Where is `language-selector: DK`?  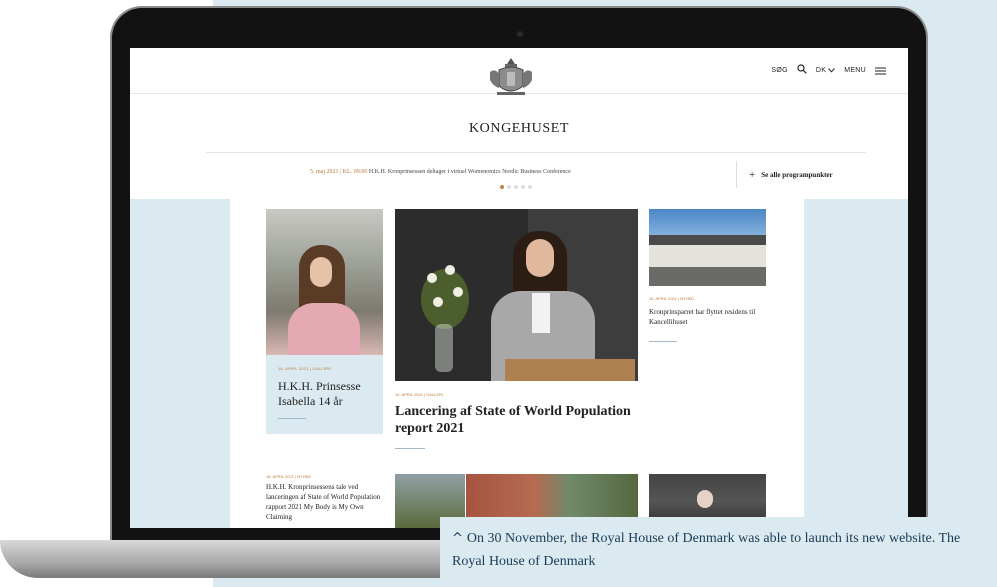
language-selector: DK is located at coordinates (825, 70).